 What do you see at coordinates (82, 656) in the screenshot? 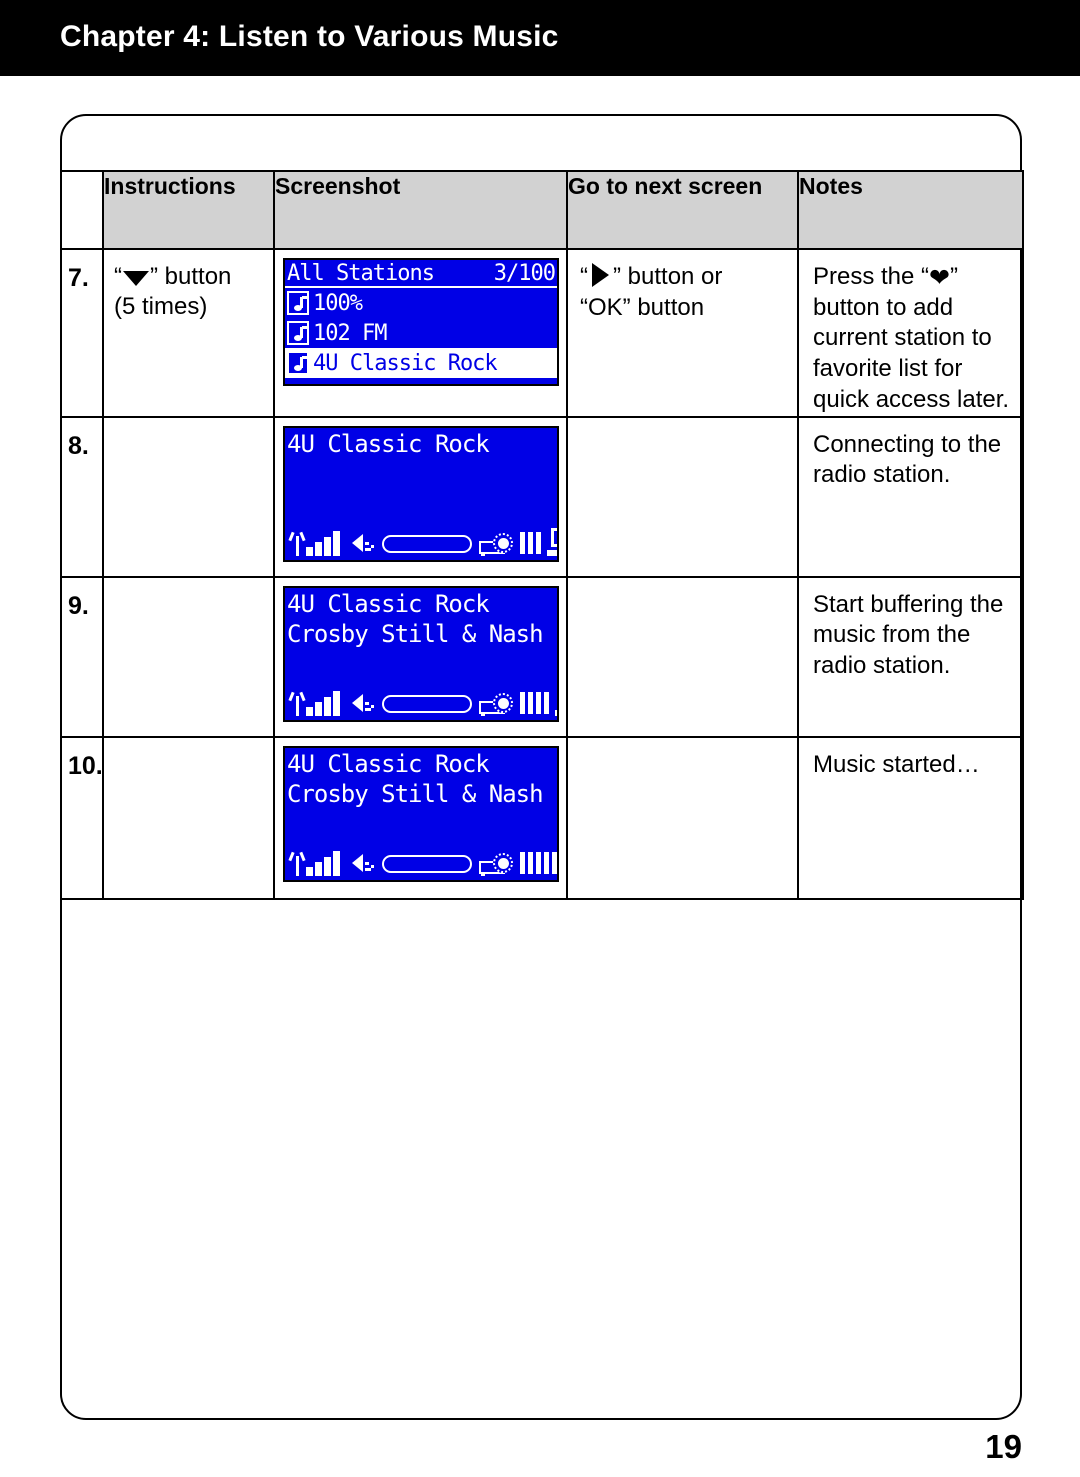
I see `step-number: 9.` at bounding box center [82, 656].